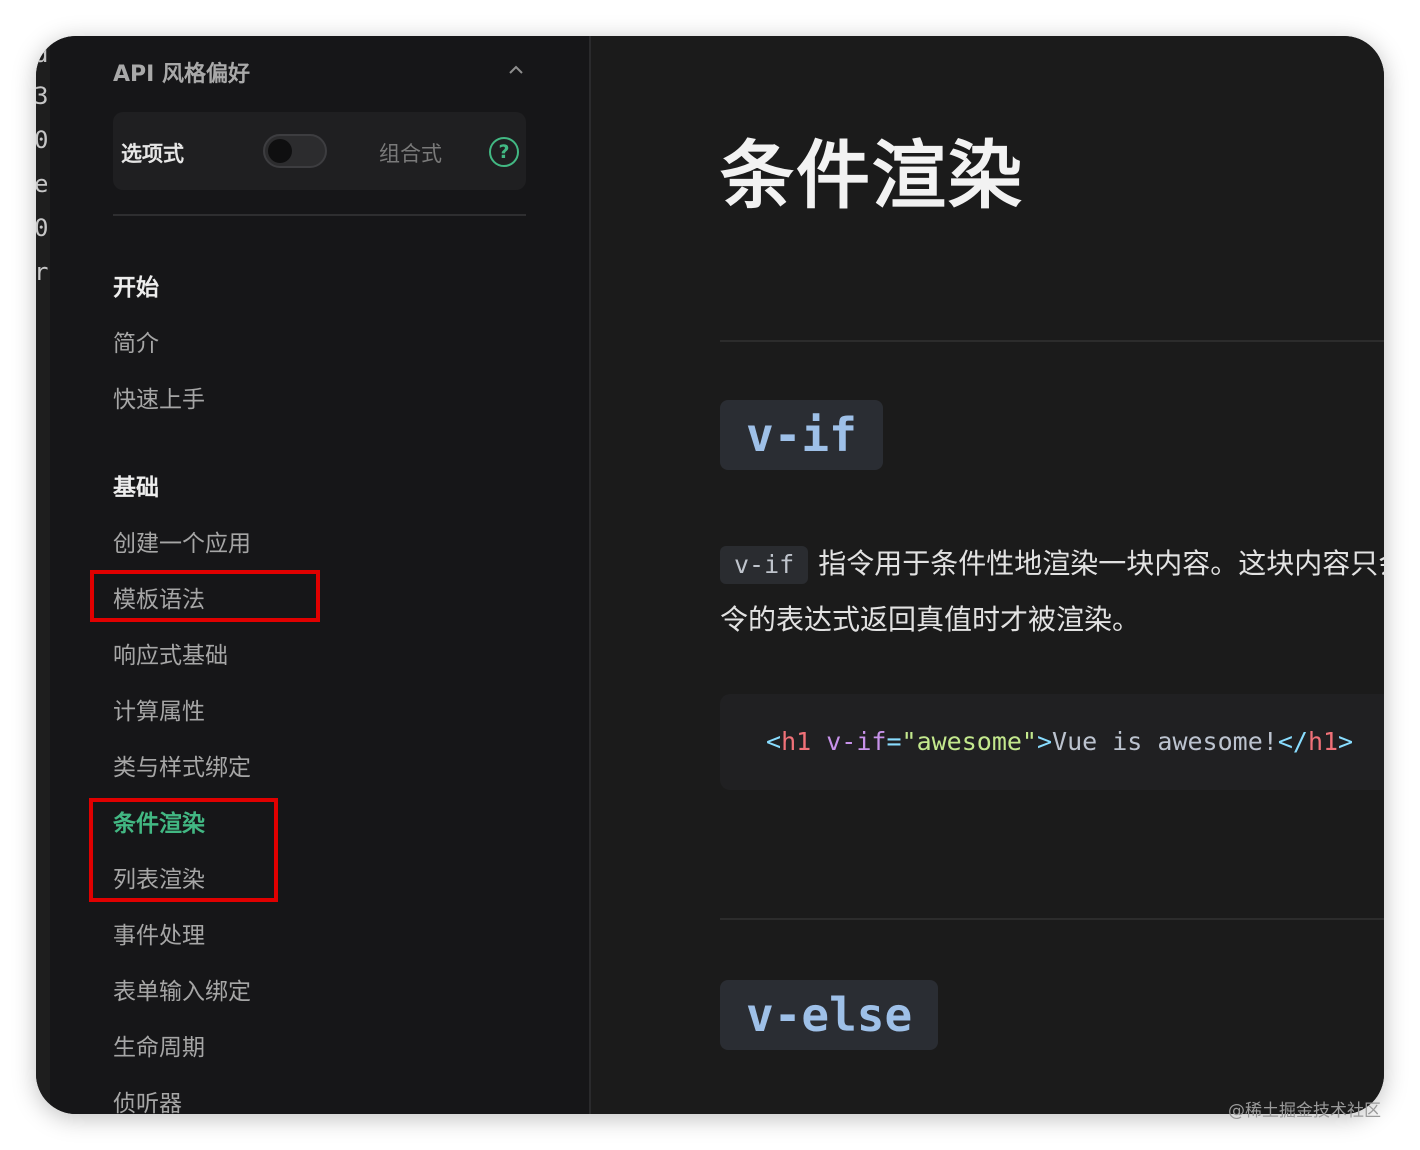 The width and height of the screenshot is (1420, 1150). What do you see at coordinates (1292, 741) in the screenshot?
I see `code-token: </` at bounding box center [1292, 741].